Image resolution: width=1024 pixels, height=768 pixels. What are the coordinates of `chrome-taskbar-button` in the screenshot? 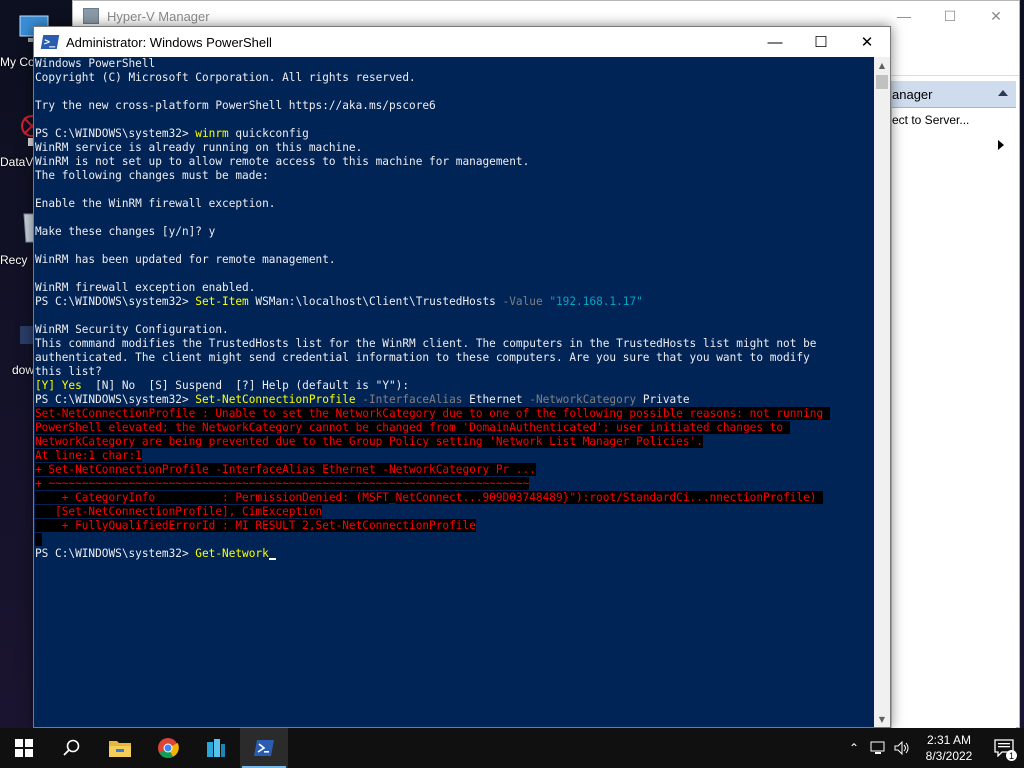 It's located at (168, 748).